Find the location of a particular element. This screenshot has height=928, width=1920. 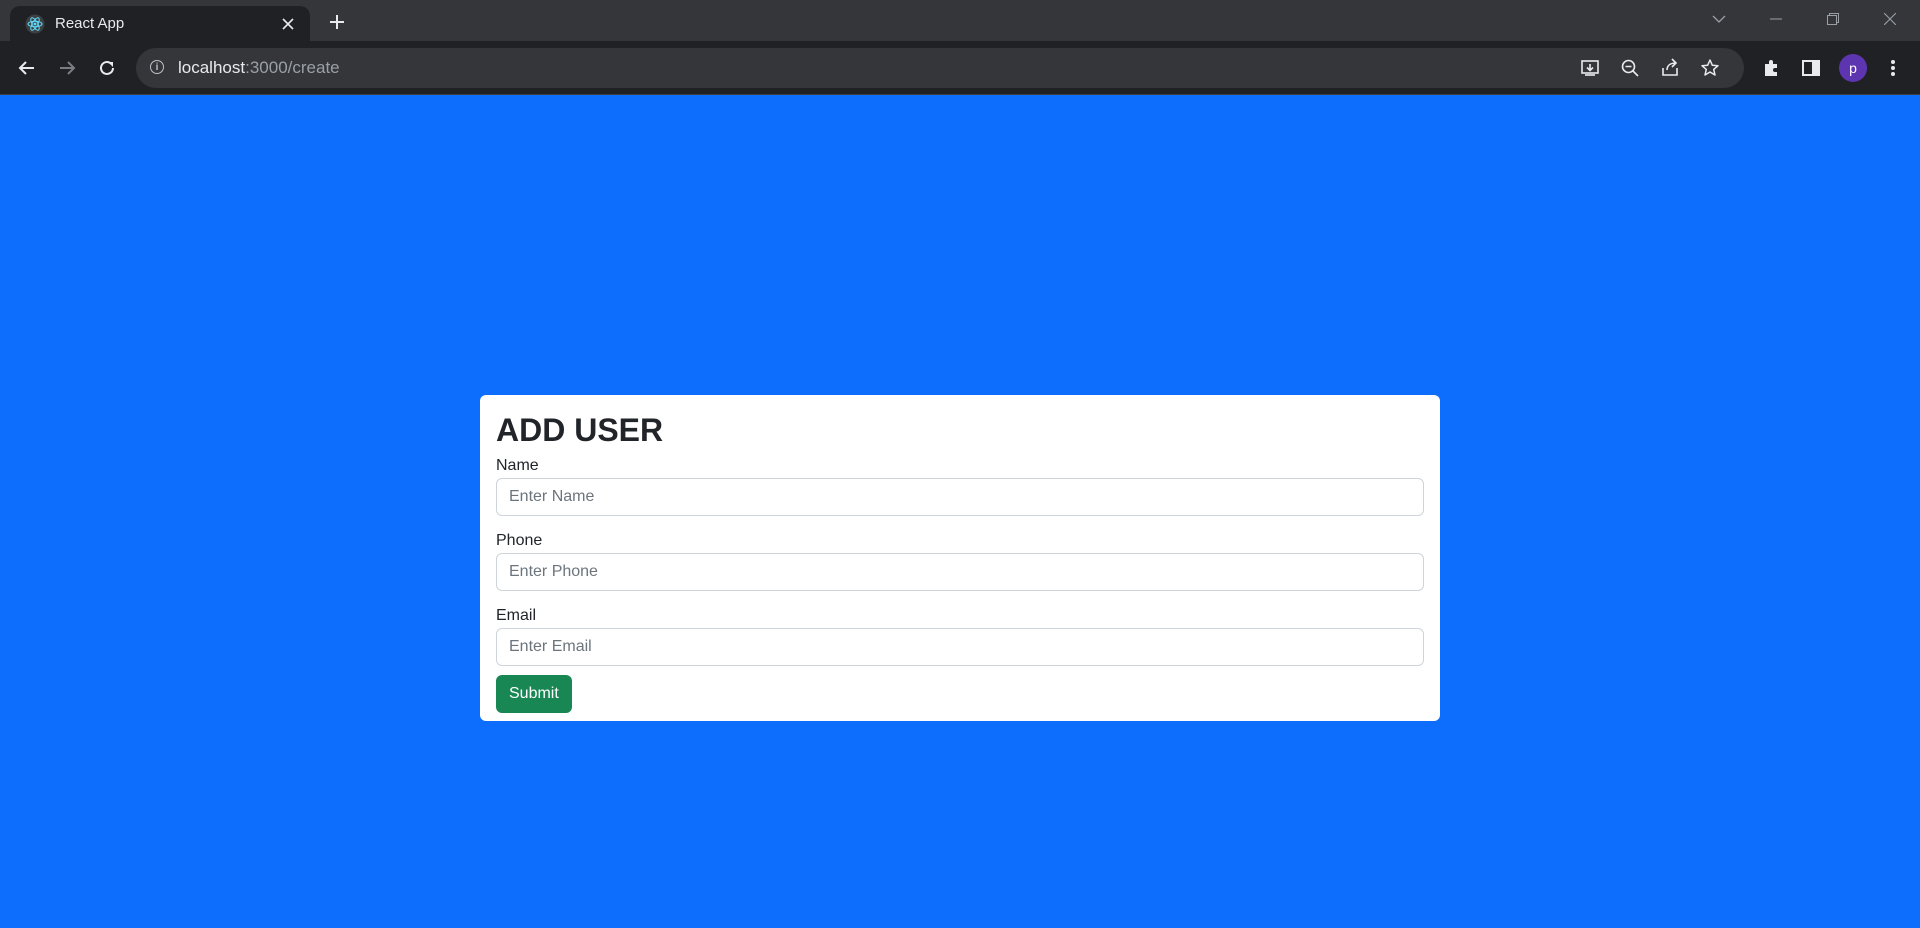

zoom-out-icon is located at coordinates (1630, 68).